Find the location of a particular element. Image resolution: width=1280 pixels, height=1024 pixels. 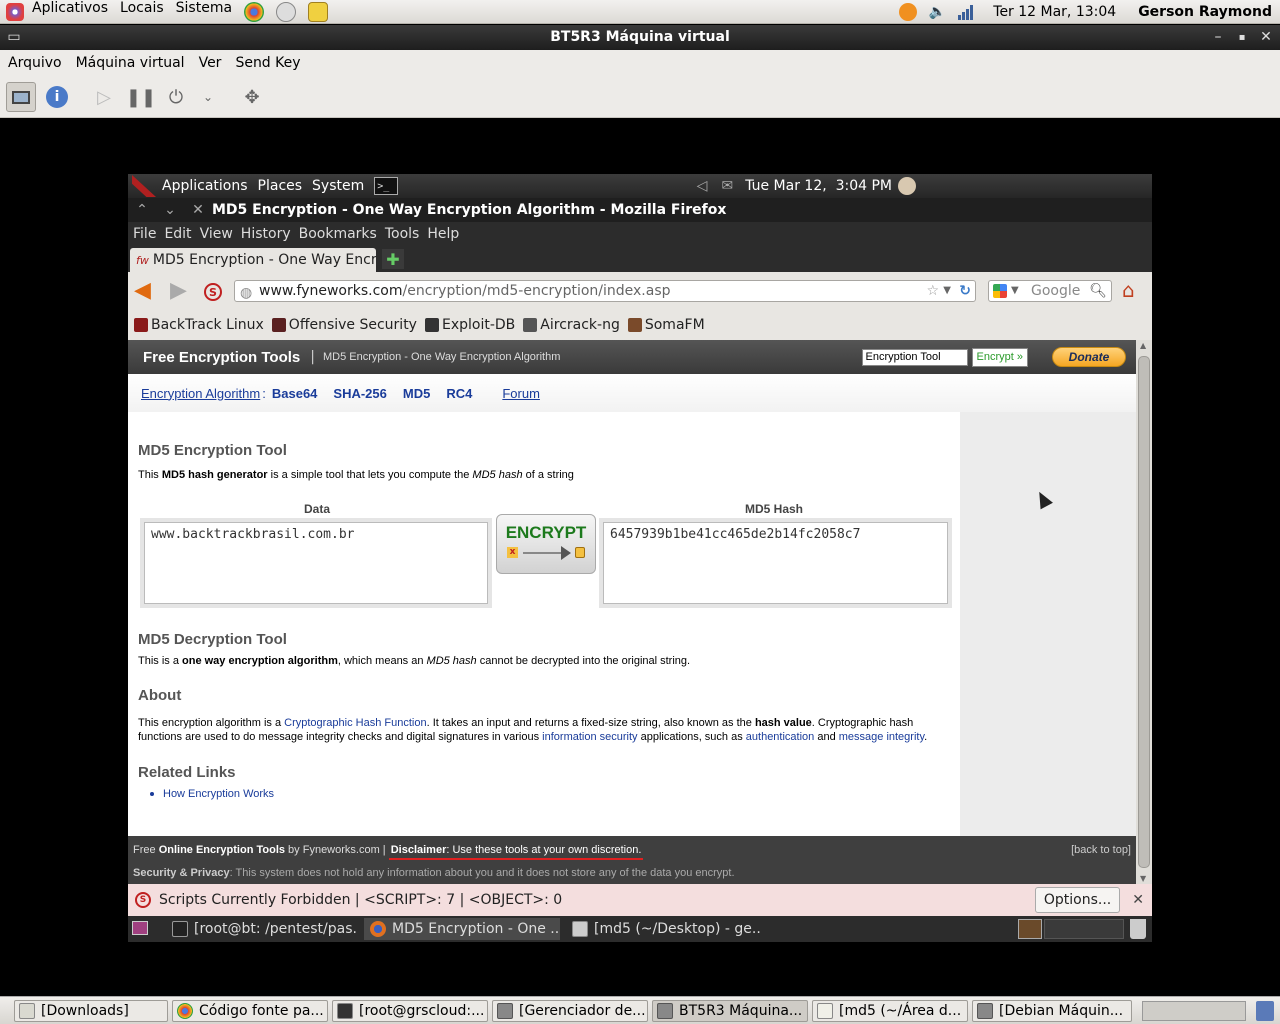

chrome-launcher-icon is located at coordinates (254, 11).